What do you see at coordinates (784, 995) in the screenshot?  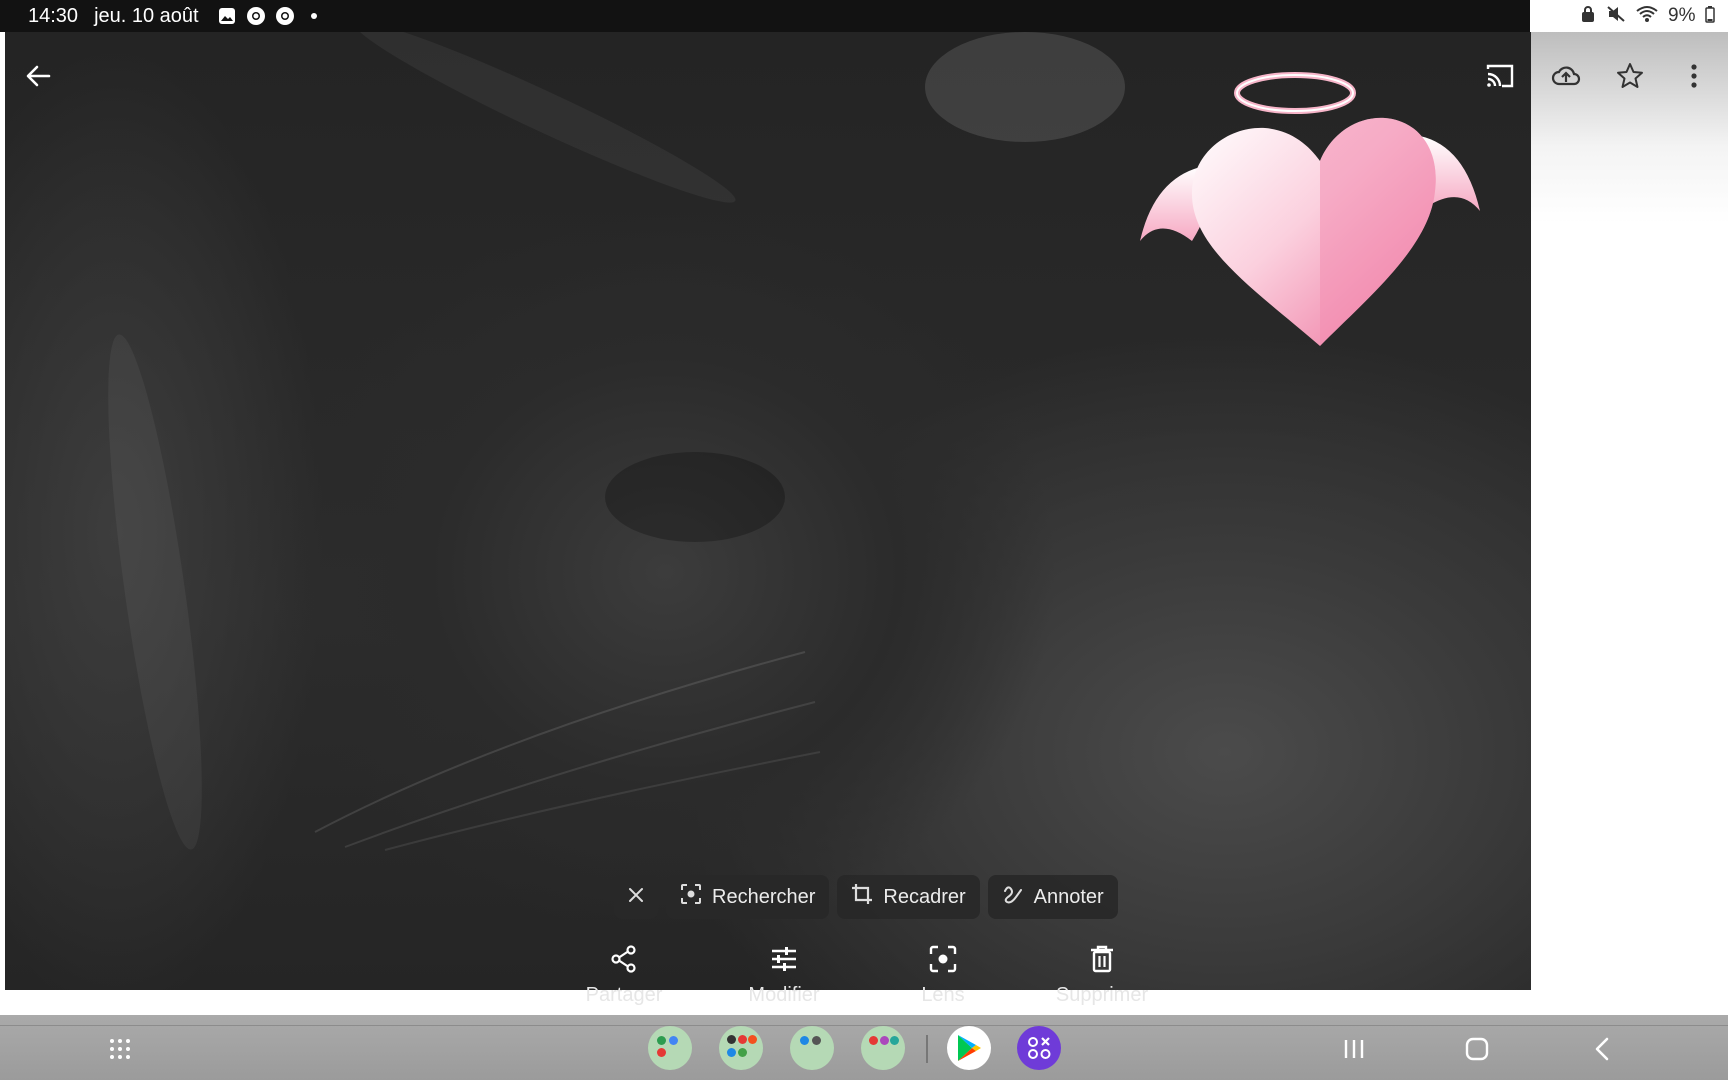 I see `edit-label: Modifier` at bounding box center [784, 995].